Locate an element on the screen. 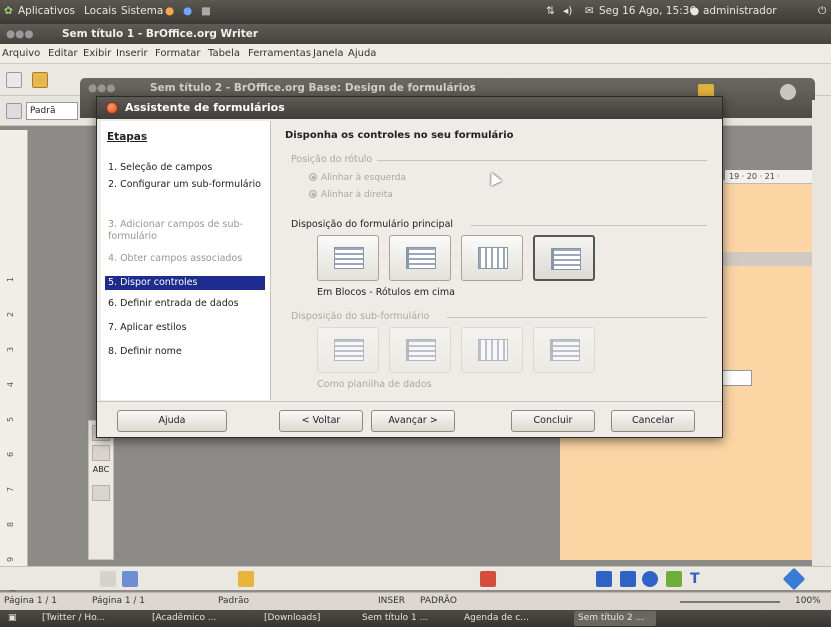  clock: Seg 16 Ago, 15:36 is located at coordinates (647, 11).